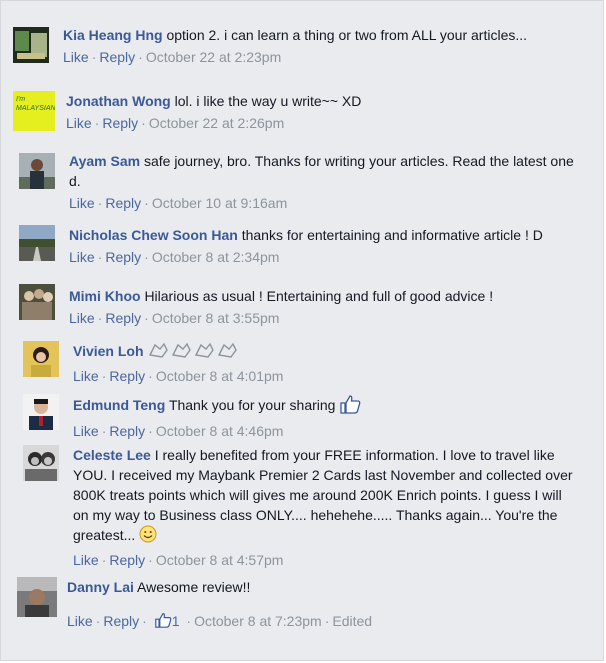  I want to click on comment-author: Ayam Sam, so click(104, 161).